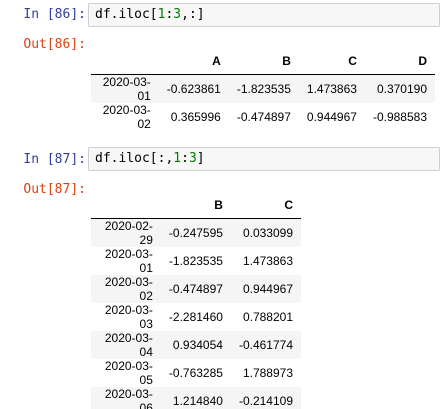 The width and height of the screenshot is (443, 409). I want to click on table-row: 2020-03-01 -1.823535 1.473863, so click(196, 260).